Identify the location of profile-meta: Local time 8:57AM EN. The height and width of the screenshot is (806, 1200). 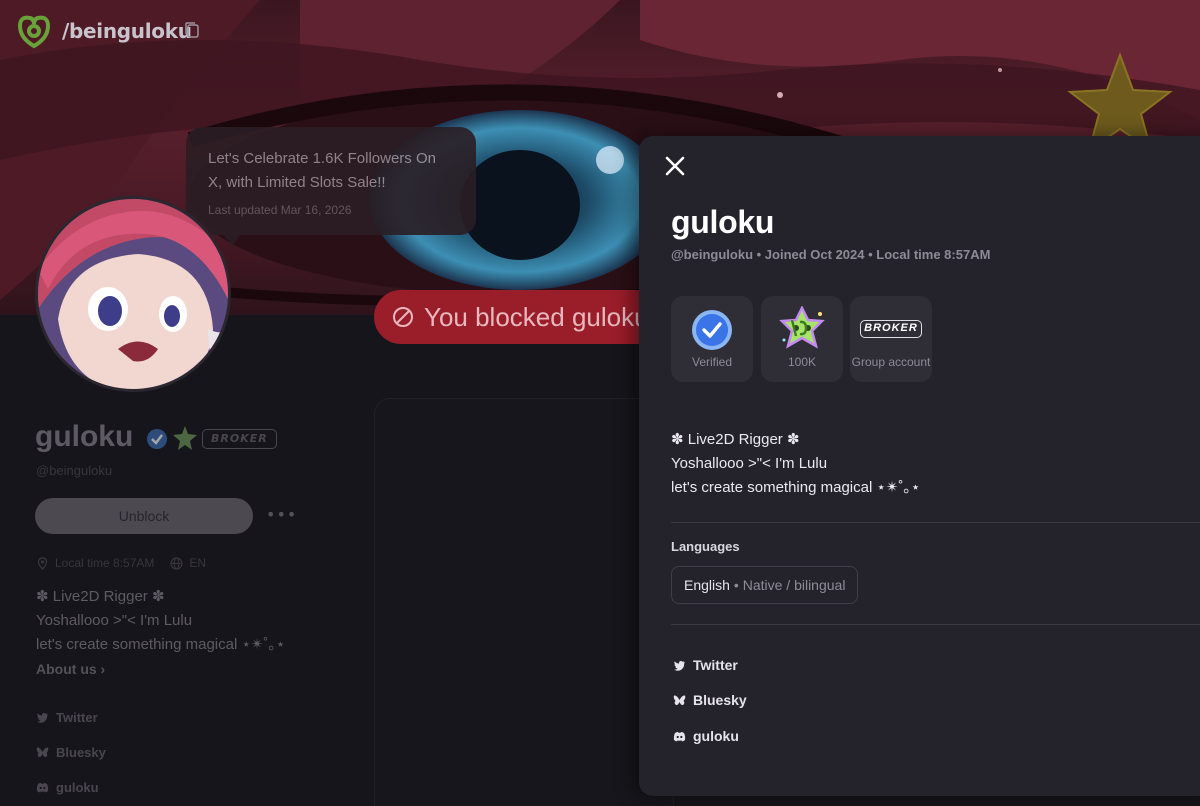
(121, 563).